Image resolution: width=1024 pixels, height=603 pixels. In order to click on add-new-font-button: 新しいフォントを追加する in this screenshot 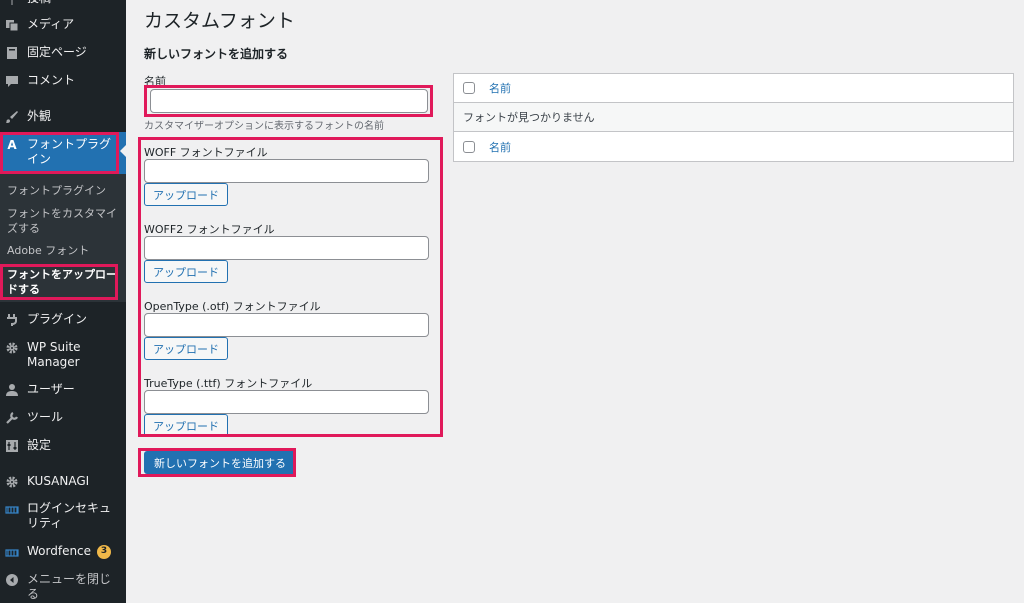, I will do `click(220, 462)`.